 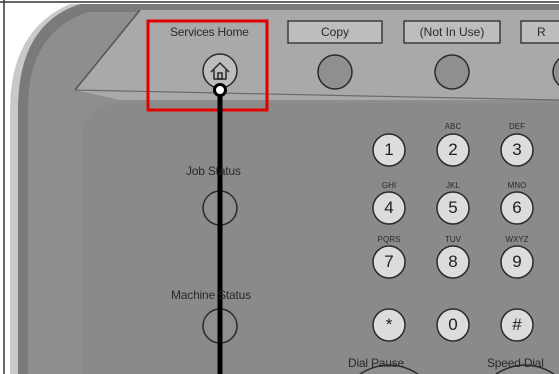 I want to click on machine-status-button, so click(x=220, y=326).